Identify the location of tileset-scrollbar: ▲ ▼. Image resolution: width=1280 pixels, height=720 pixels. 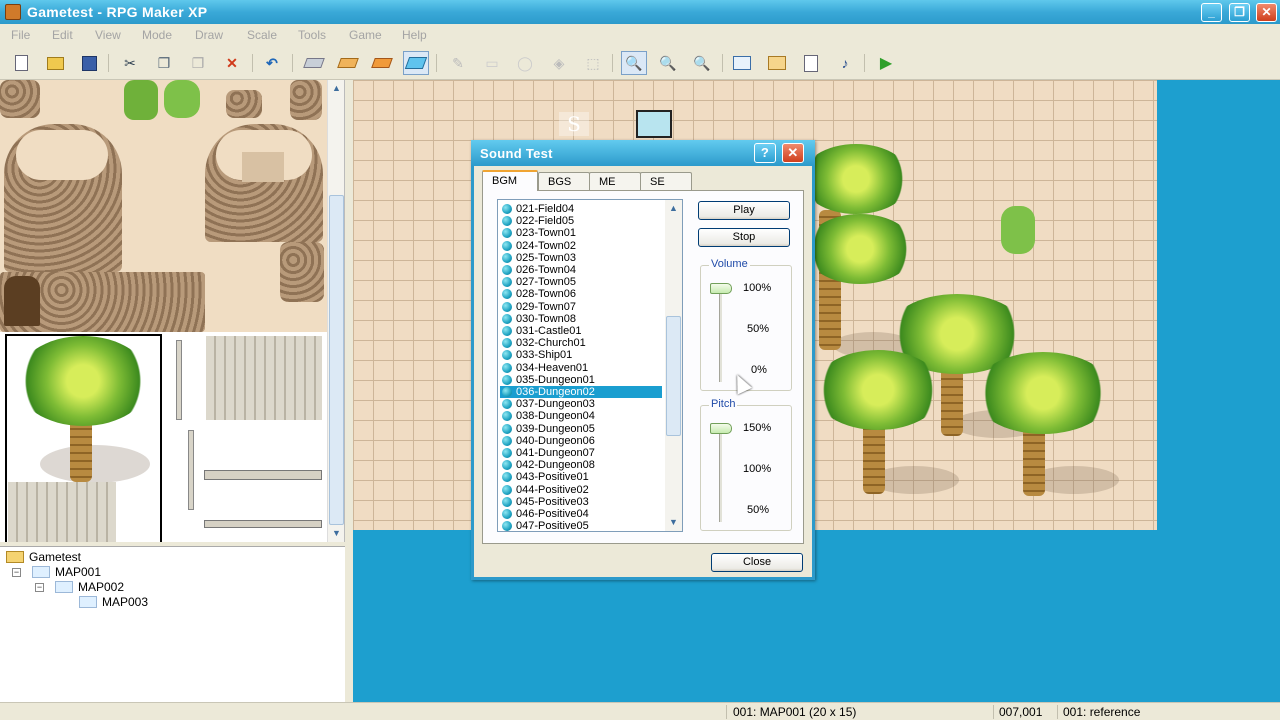
(335, 311).